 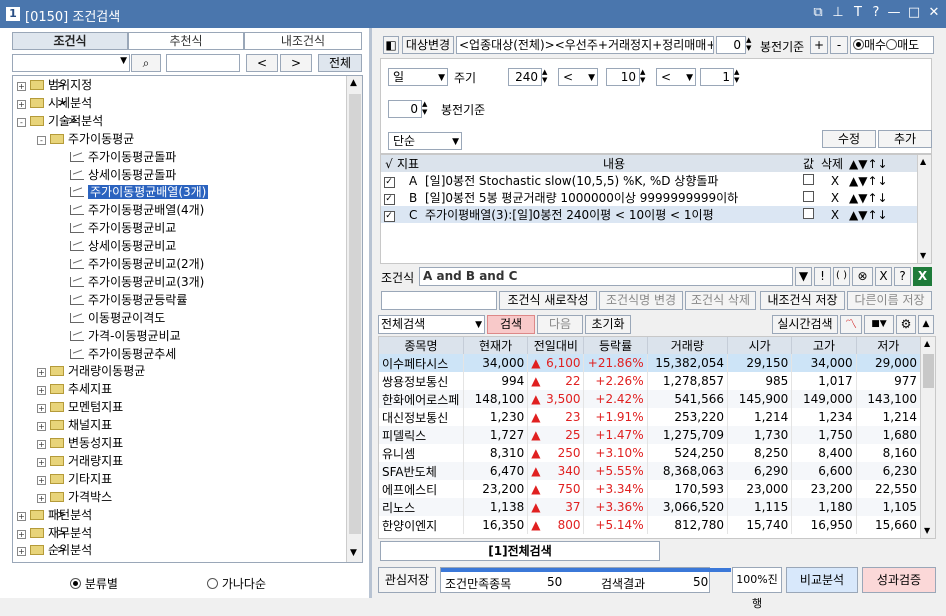 What do you see at coordinates (353, 553) in the screenshot?
I see `scroll-down-icon: ▼` at bounding box center [353, 553].